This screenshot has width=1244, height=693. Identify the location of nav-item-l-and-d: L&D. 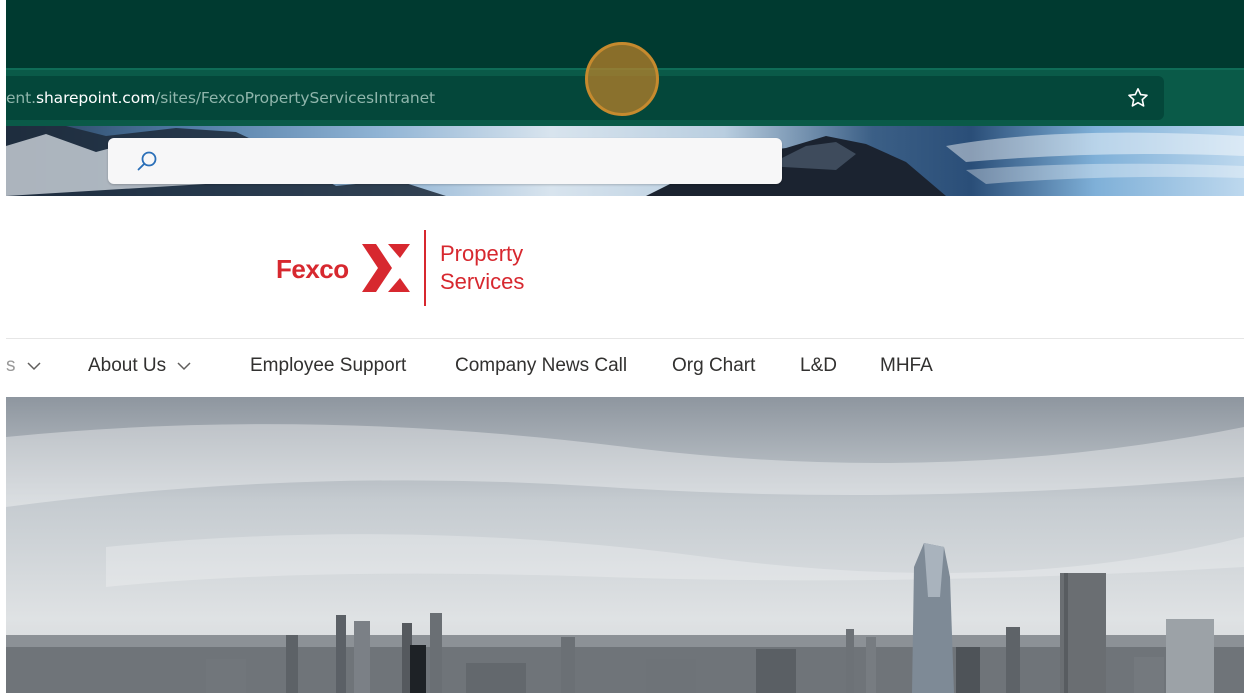
(818, 366).